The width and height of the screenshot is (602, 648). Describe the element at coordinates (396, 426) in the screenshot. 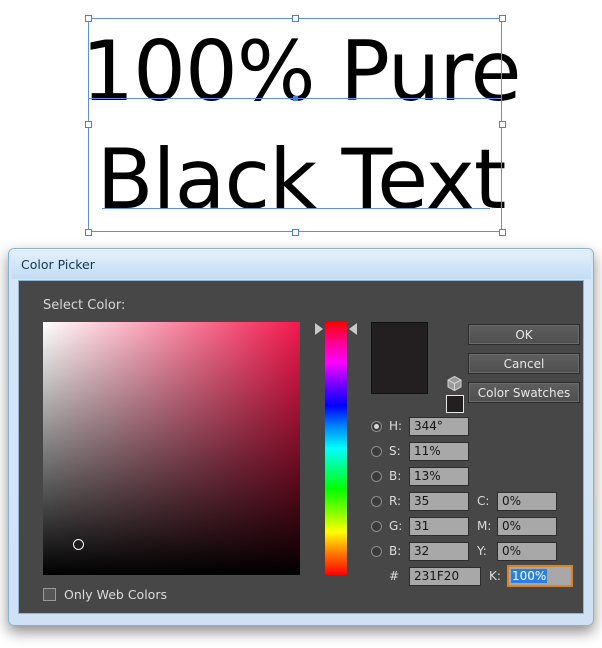

I see `label-hue: H:` at that location.